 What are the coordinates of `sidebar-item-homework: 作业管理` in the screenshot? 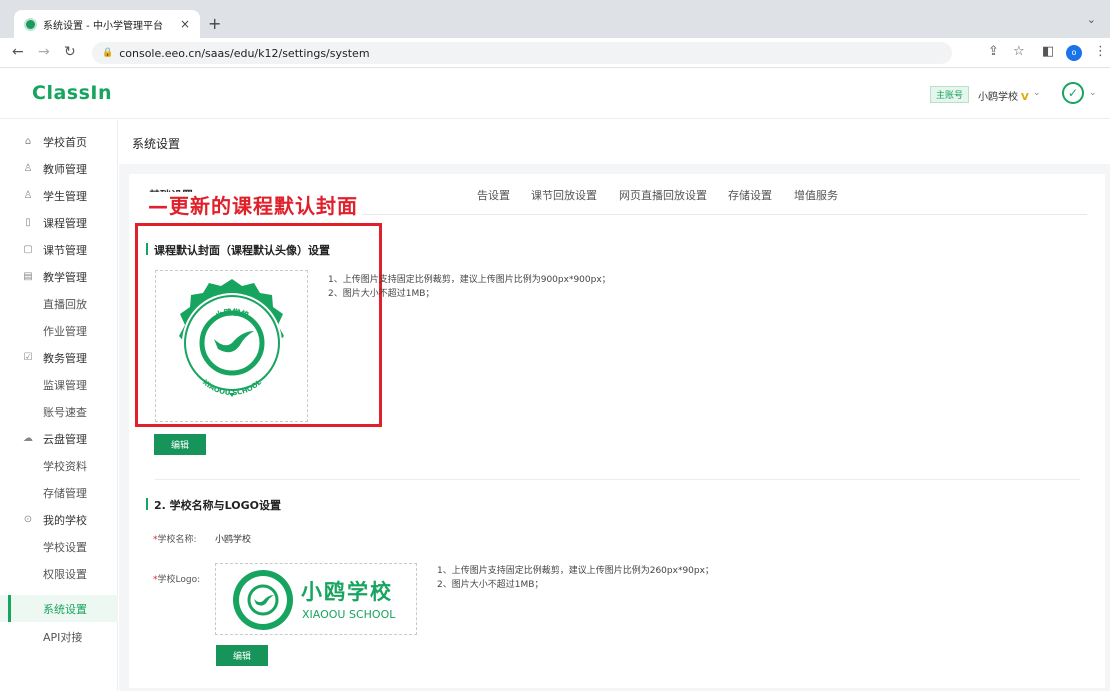 It's located at (59, 330).